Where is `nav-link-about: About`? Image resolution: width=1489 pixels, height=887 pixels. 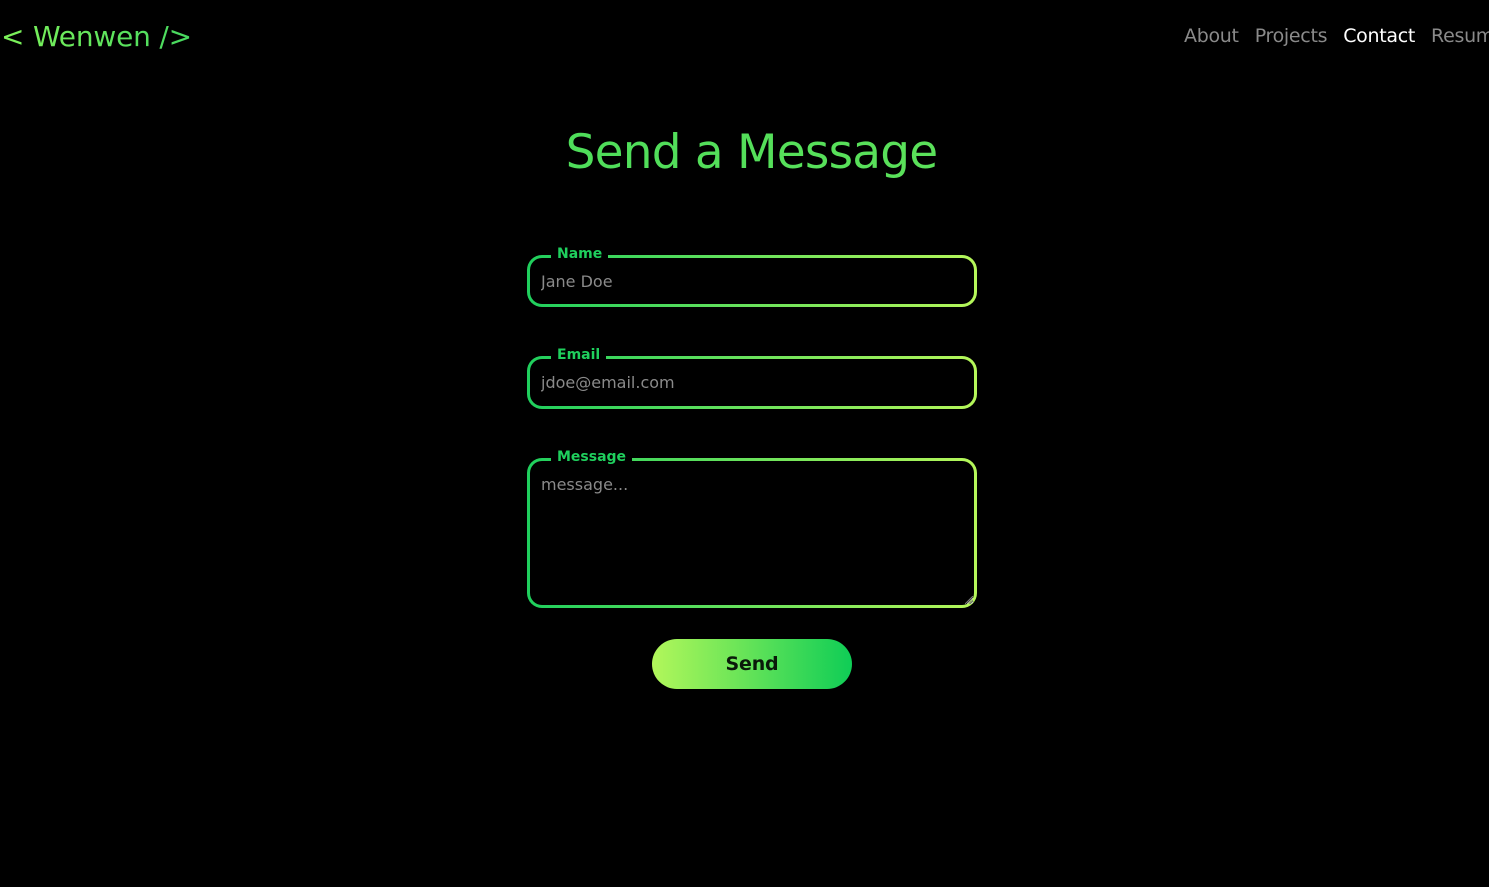 nav-link-about: About is located at coordinates (1211, 36).